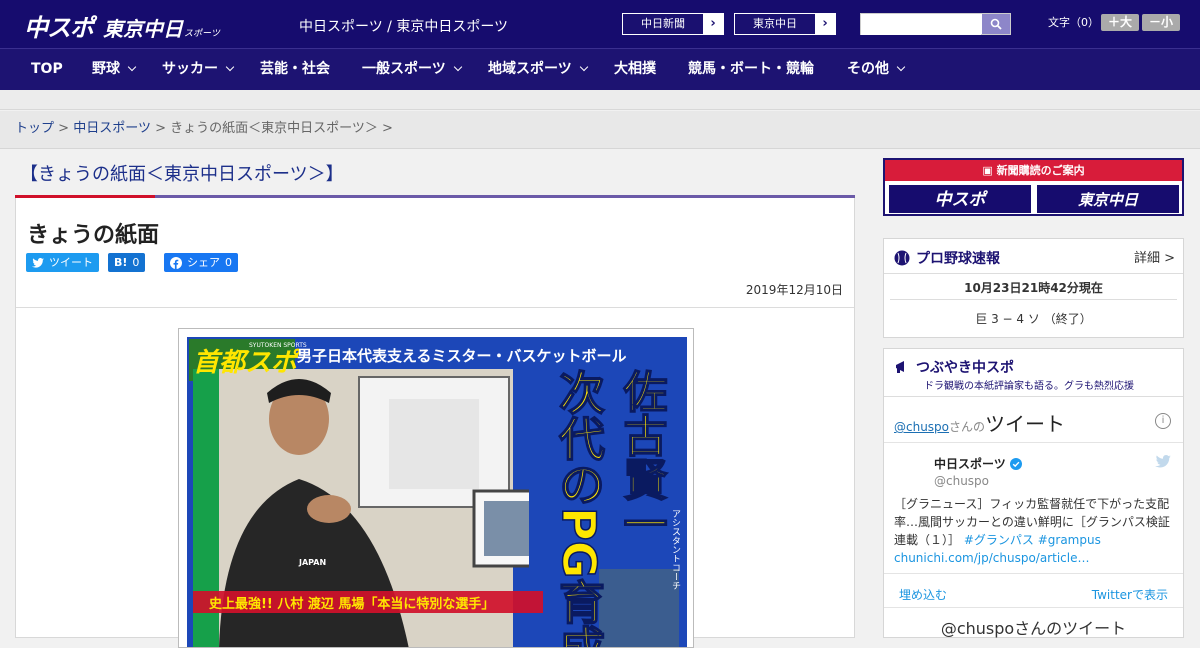 This screenshot has width=1200, height=648. Describe the element at coordinates (961, 481) in the screenshot. I see `tweet-handle: @chuspo` at that location.